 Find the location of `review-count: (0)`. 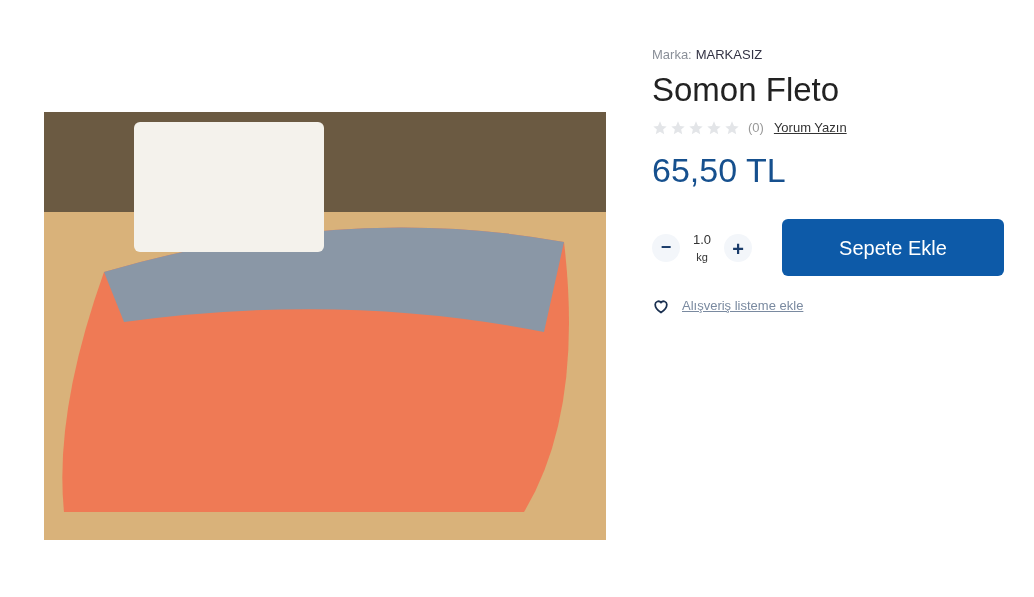

review-count: (0) is located at coordinates (756, 127).